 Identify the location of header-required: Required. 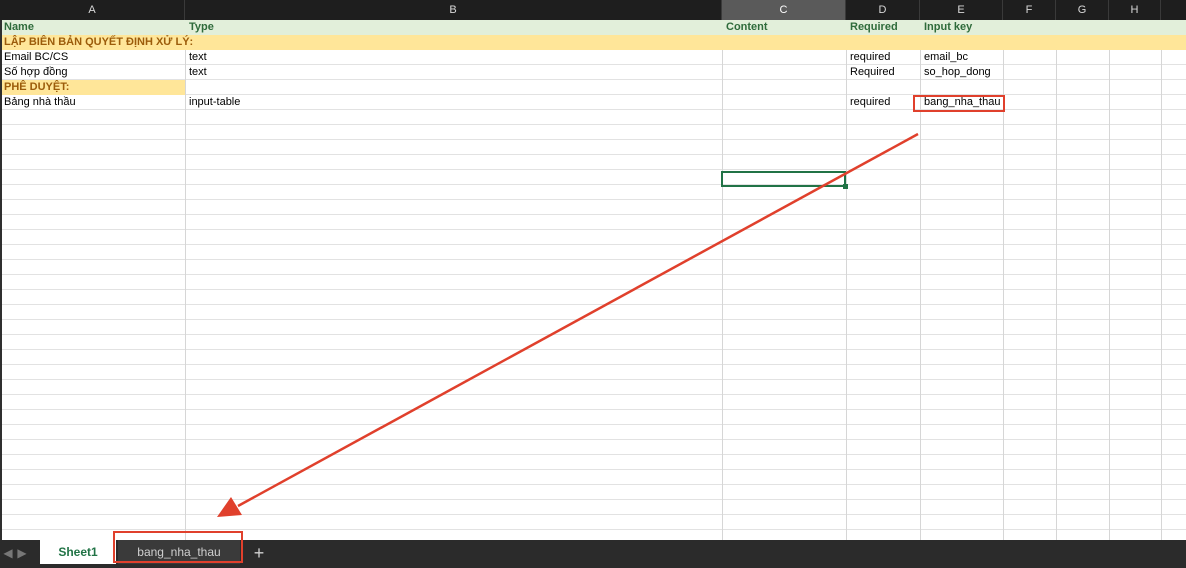
(883, 27).